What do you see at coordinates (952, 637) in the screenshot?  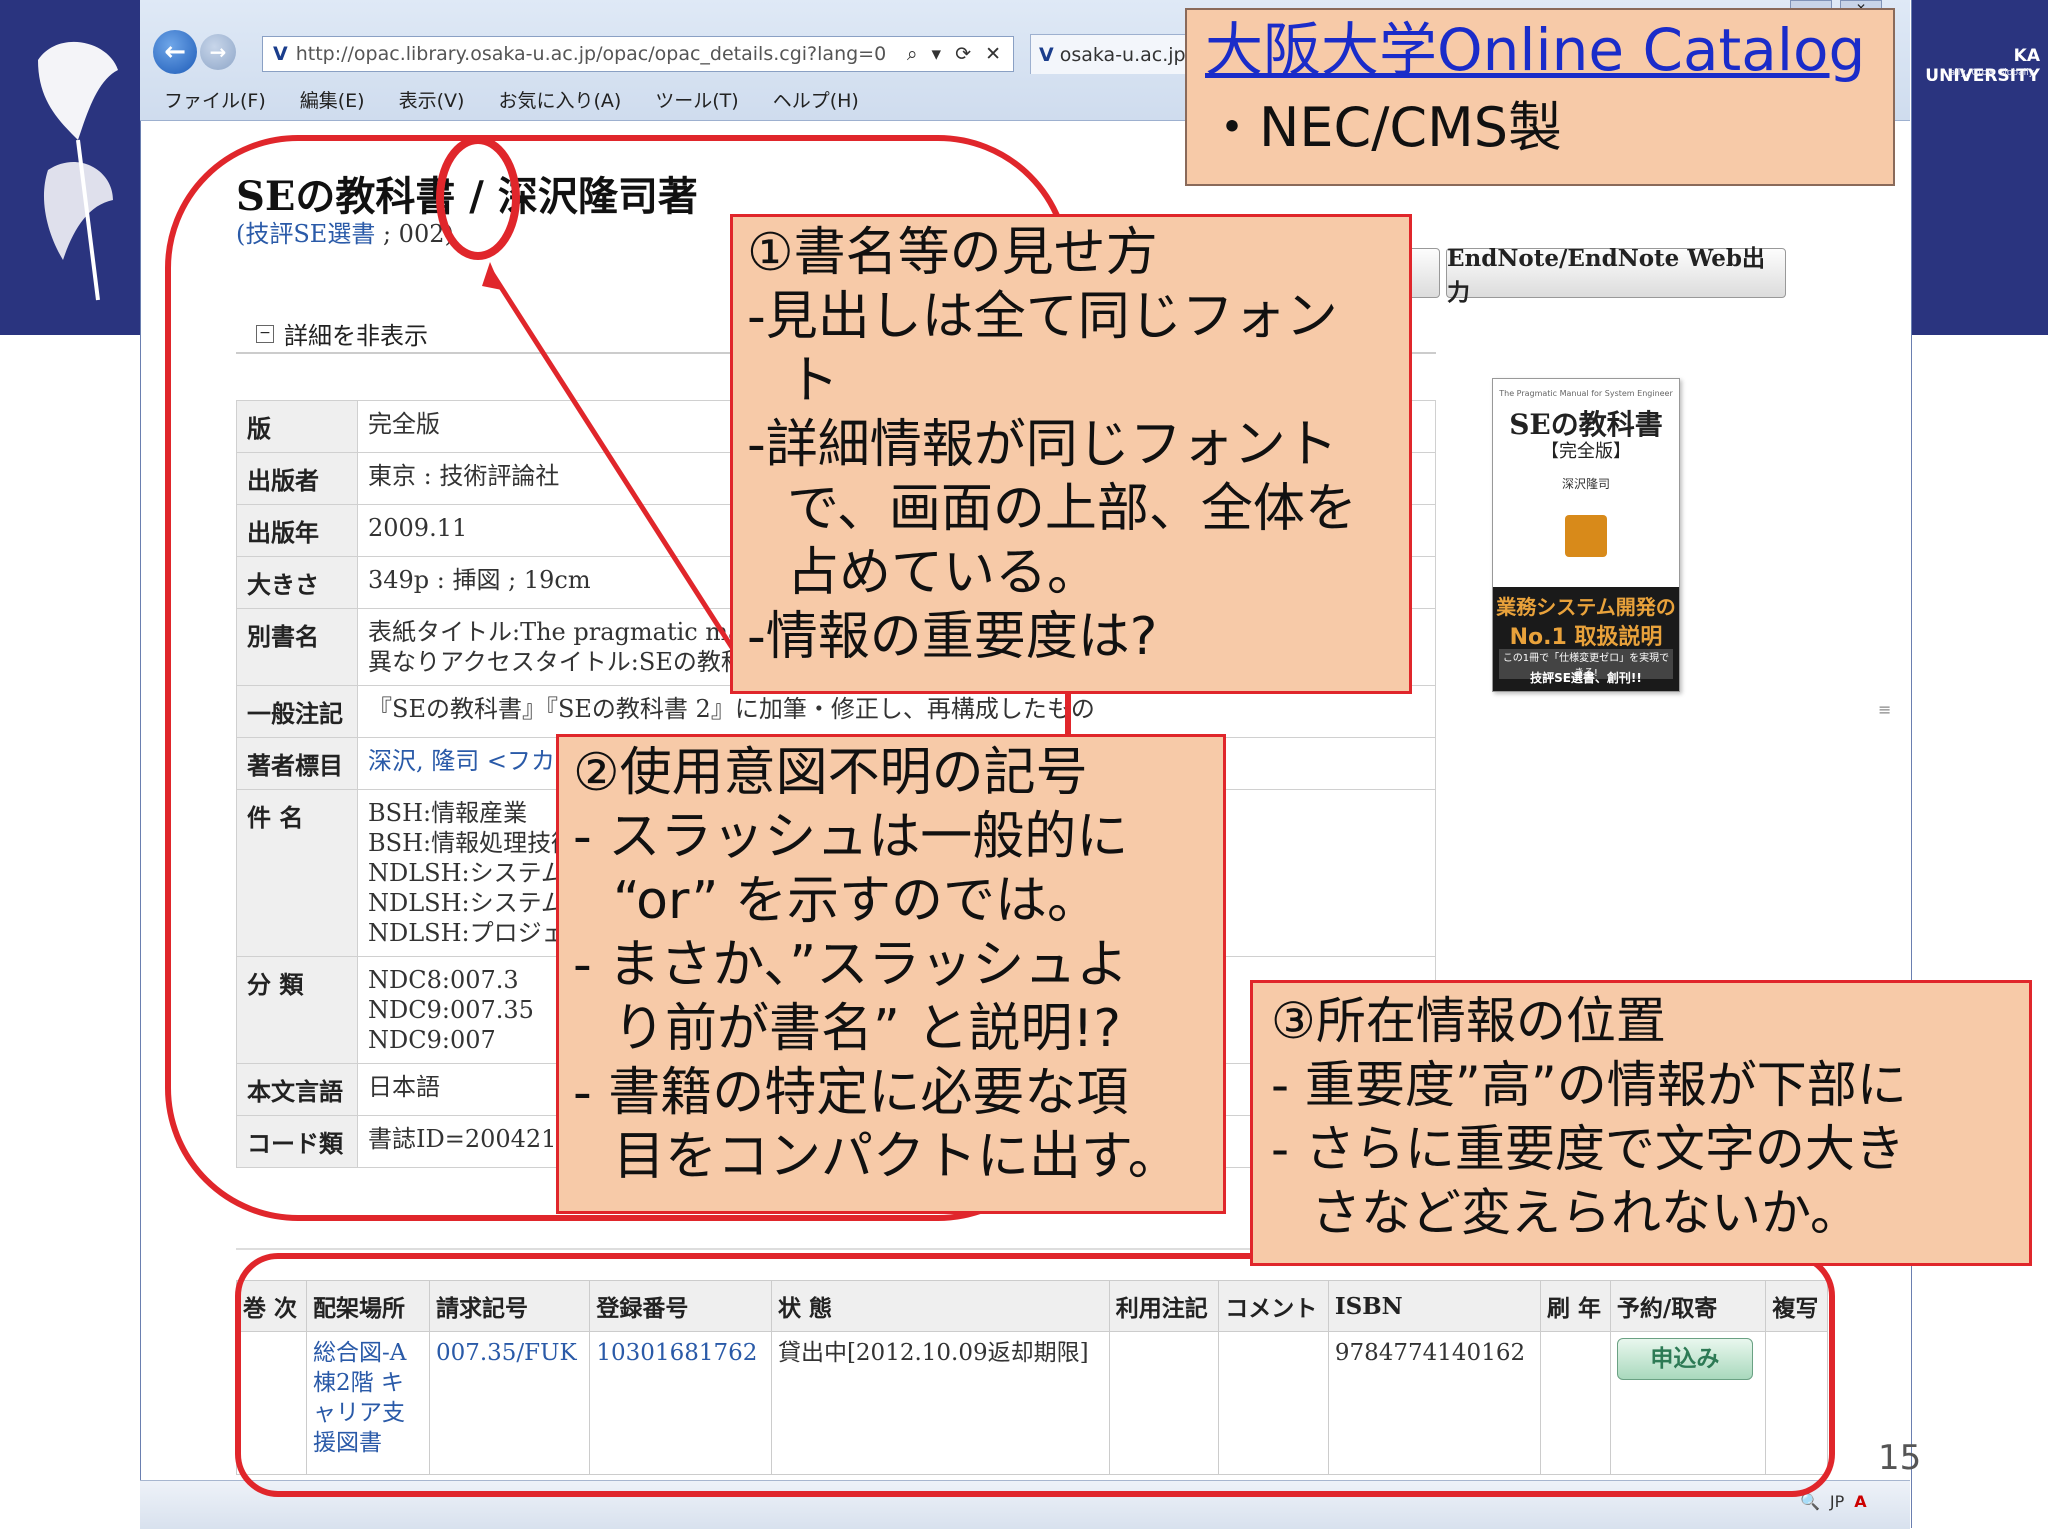 I see `callout-line: -情報の重要度は?` at bounding box center [952, 637].